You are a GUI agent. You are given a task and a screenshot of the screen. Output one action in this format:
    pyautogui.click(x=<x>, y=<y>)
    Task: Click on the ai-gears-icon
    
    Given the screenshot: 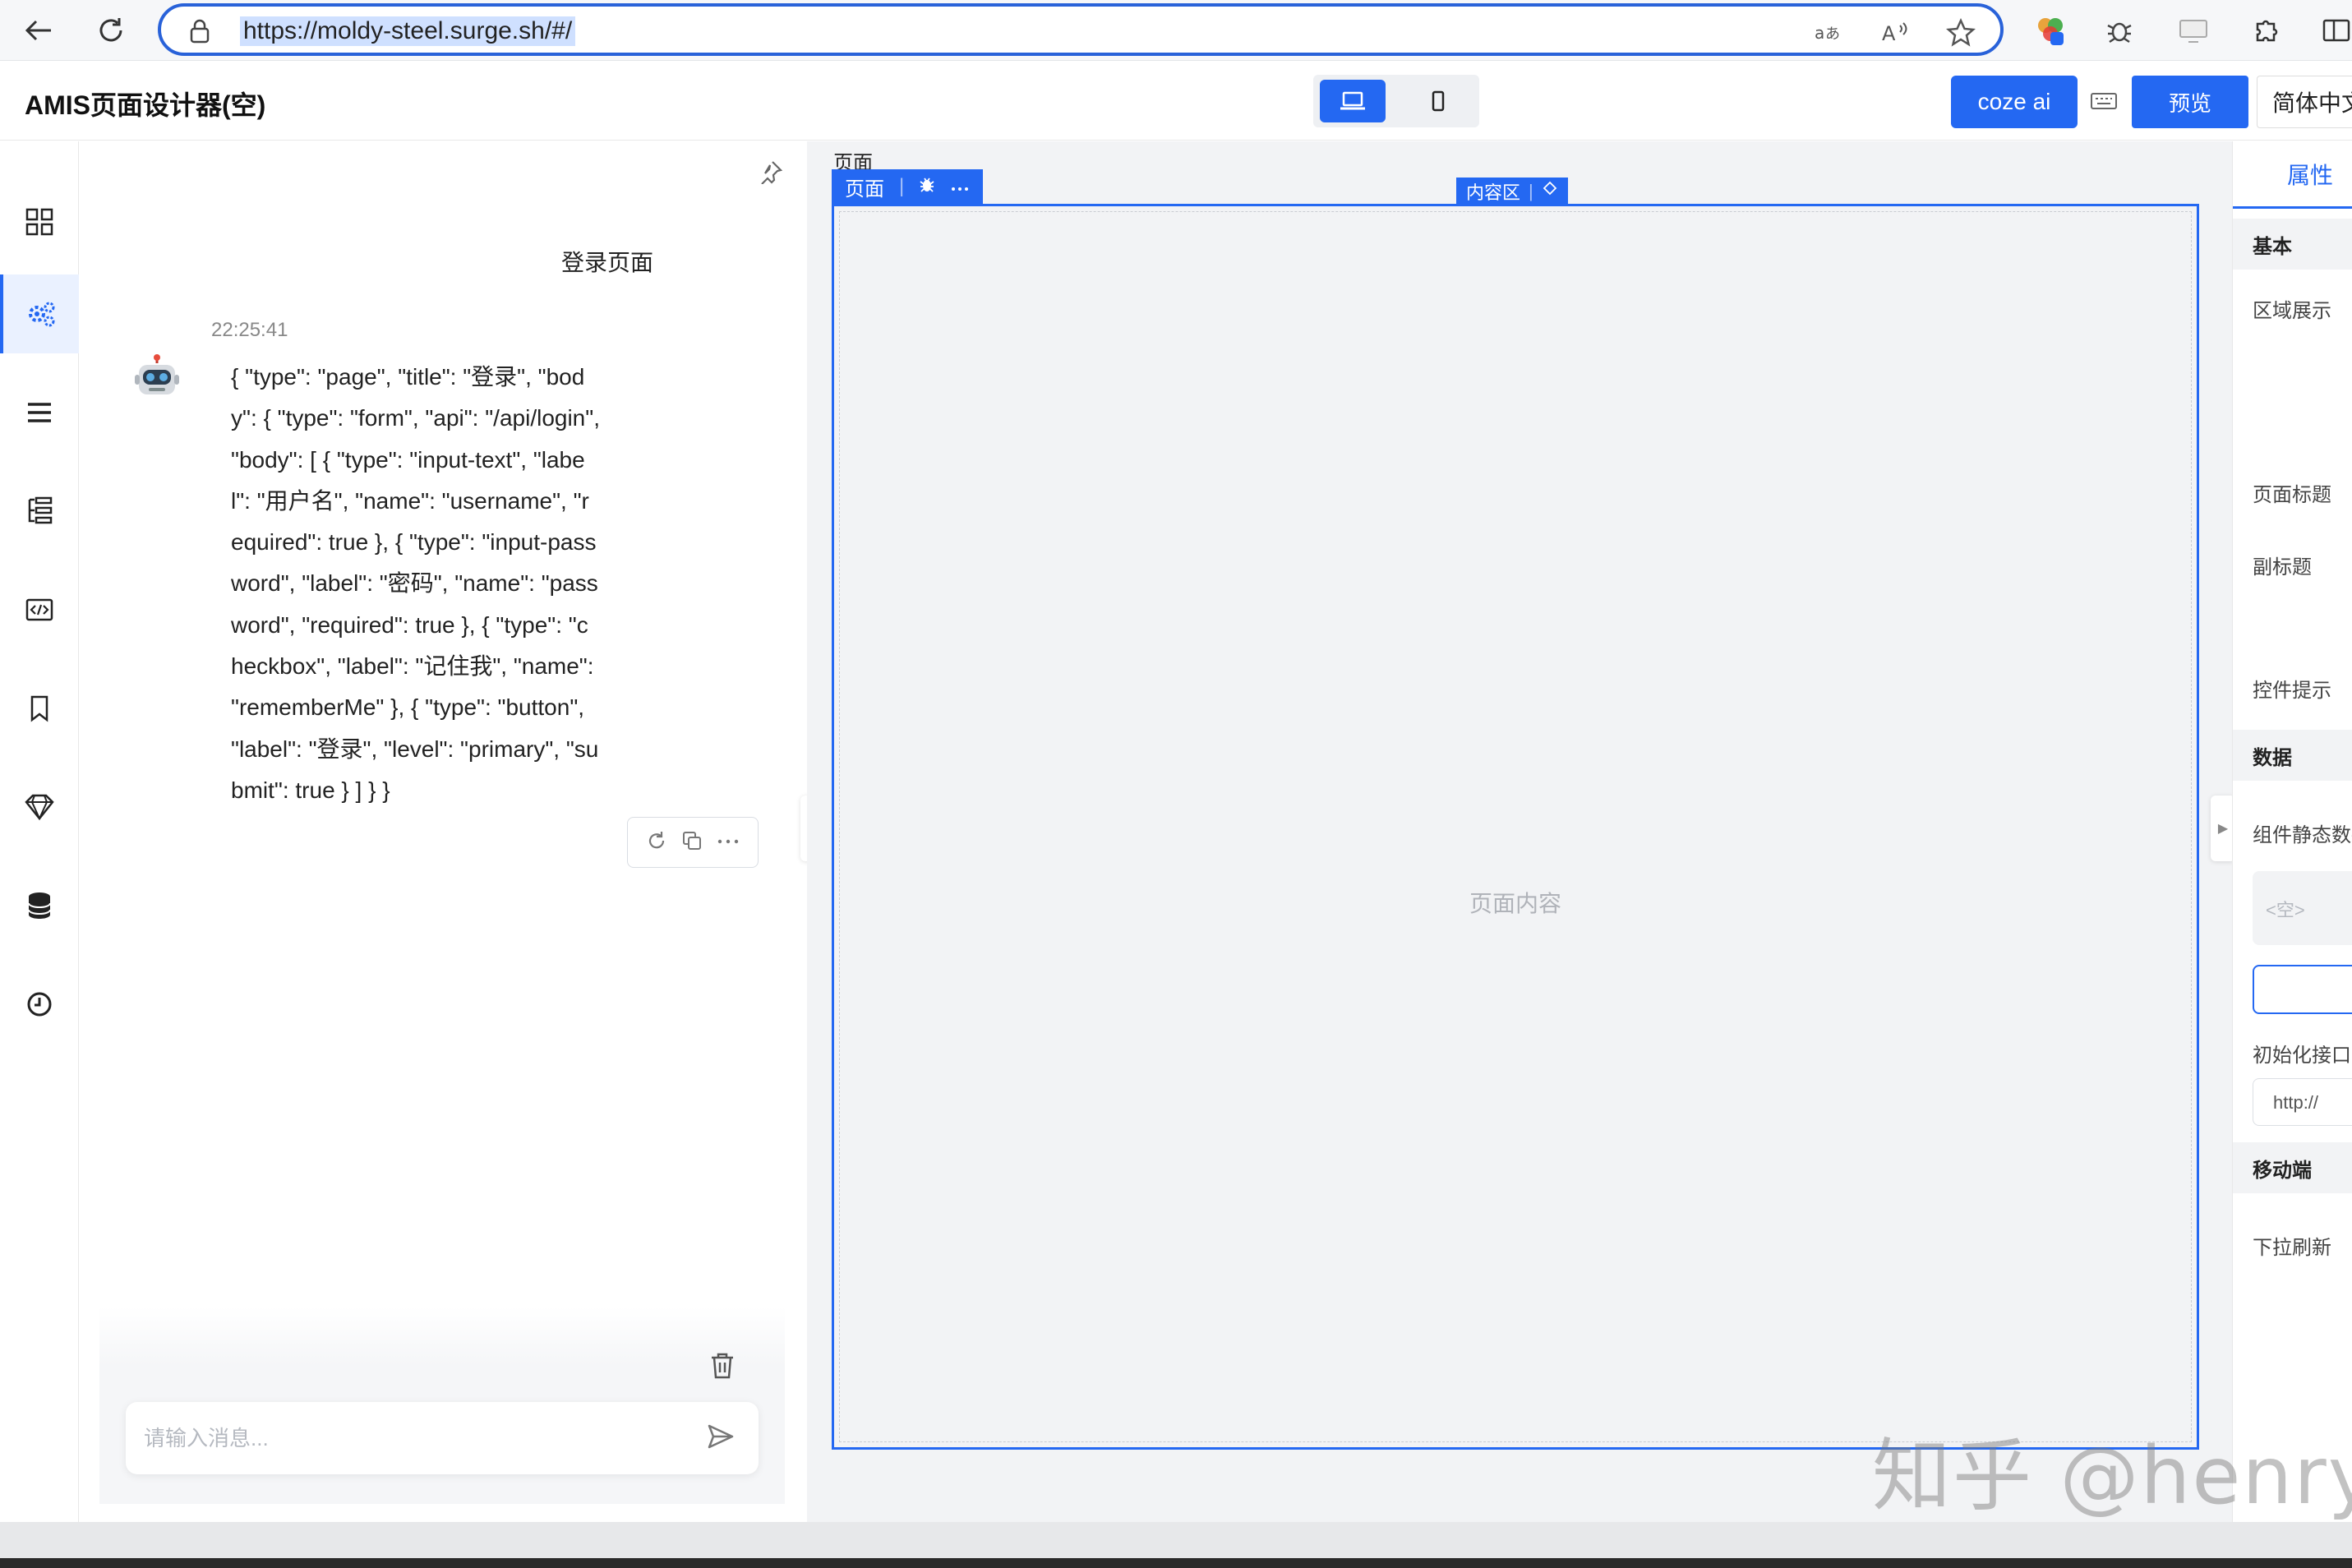 What is the action you would take?
    pyautogui.click(x=39, y=313)
    